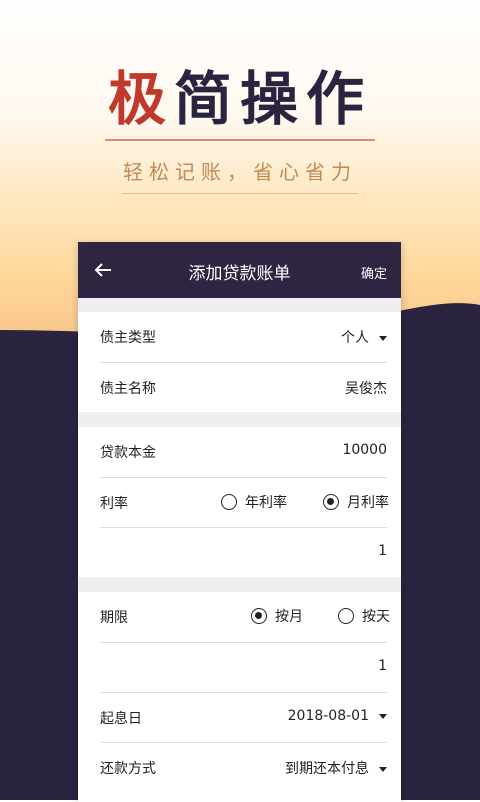 The height and width of the screenshot is (802, 480). I want to click on creditor-type-label: 债主类型, so click(128, 338).